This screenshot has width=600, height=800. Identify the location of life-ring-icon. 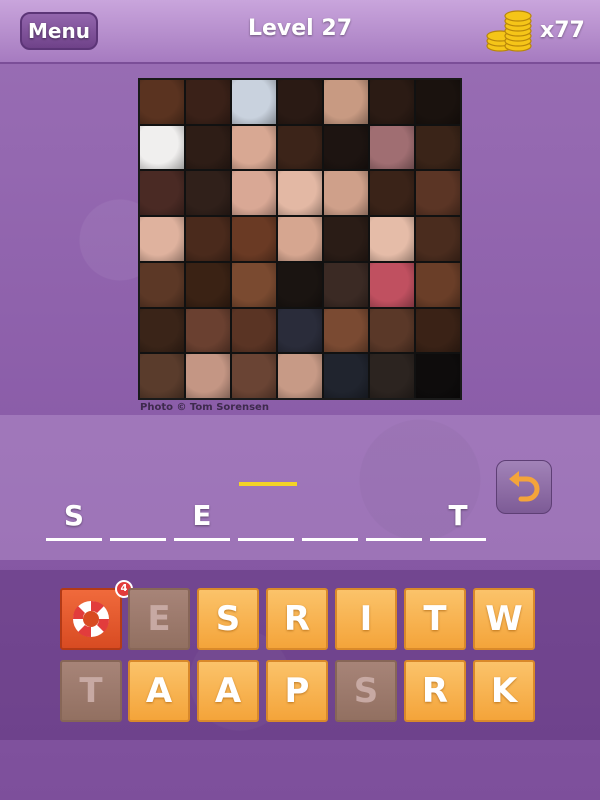
(91, 619).